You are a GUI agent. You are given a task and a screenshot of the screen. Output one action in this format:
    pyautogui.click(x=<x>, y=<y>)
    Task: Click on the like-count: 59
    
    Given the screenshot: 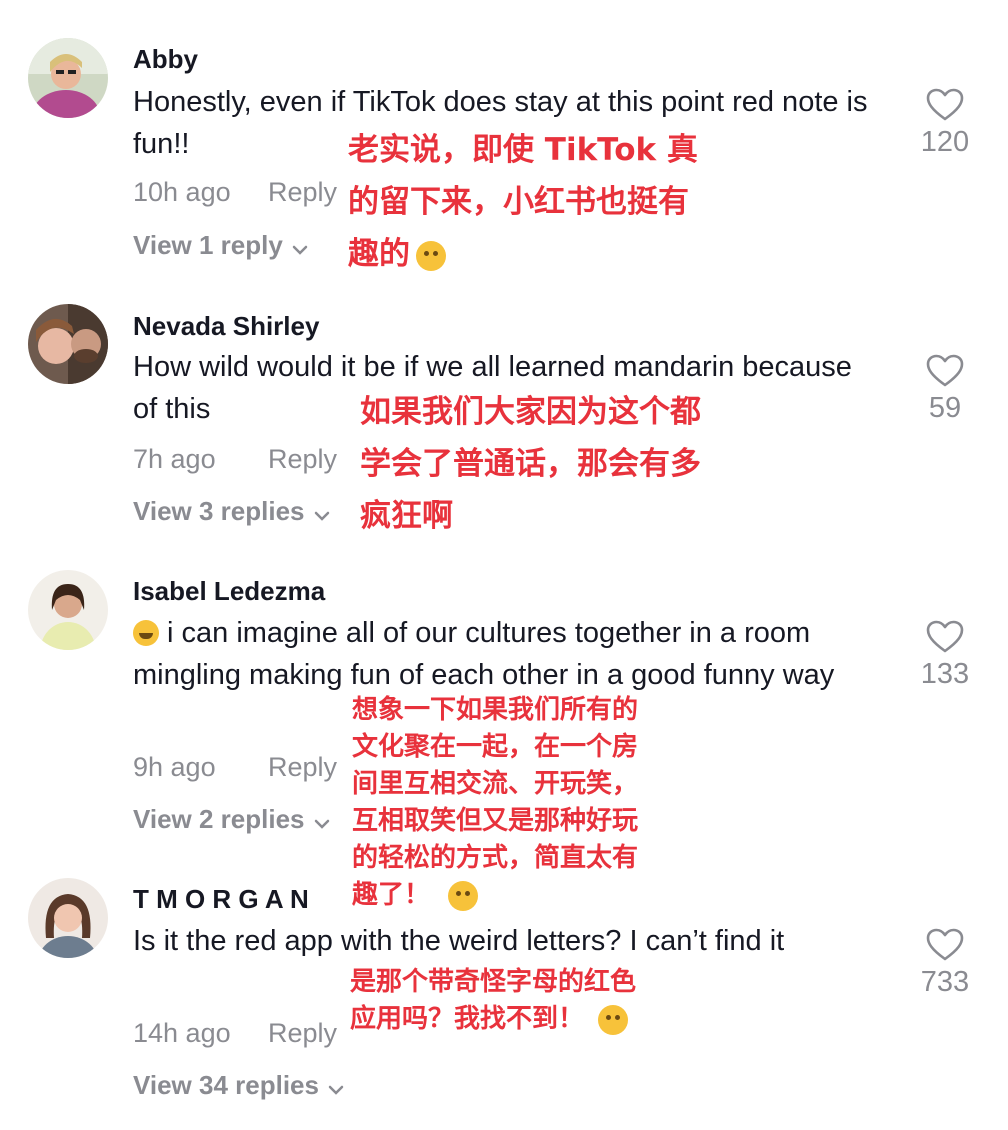 What is the action you would take?
    pyautogui.click(x=945, y=408)
    